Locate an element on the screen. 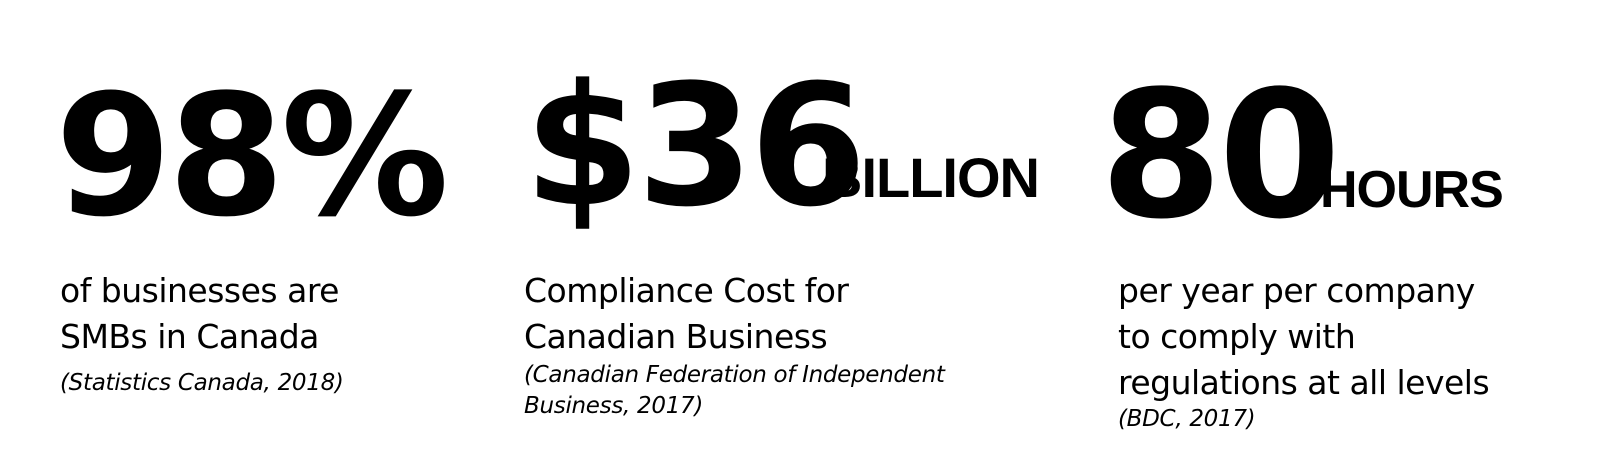 Image resolution: width=1600 pixels, height=464 pixels. source-line: Business, 2017) is located at coordinates (614, 406).